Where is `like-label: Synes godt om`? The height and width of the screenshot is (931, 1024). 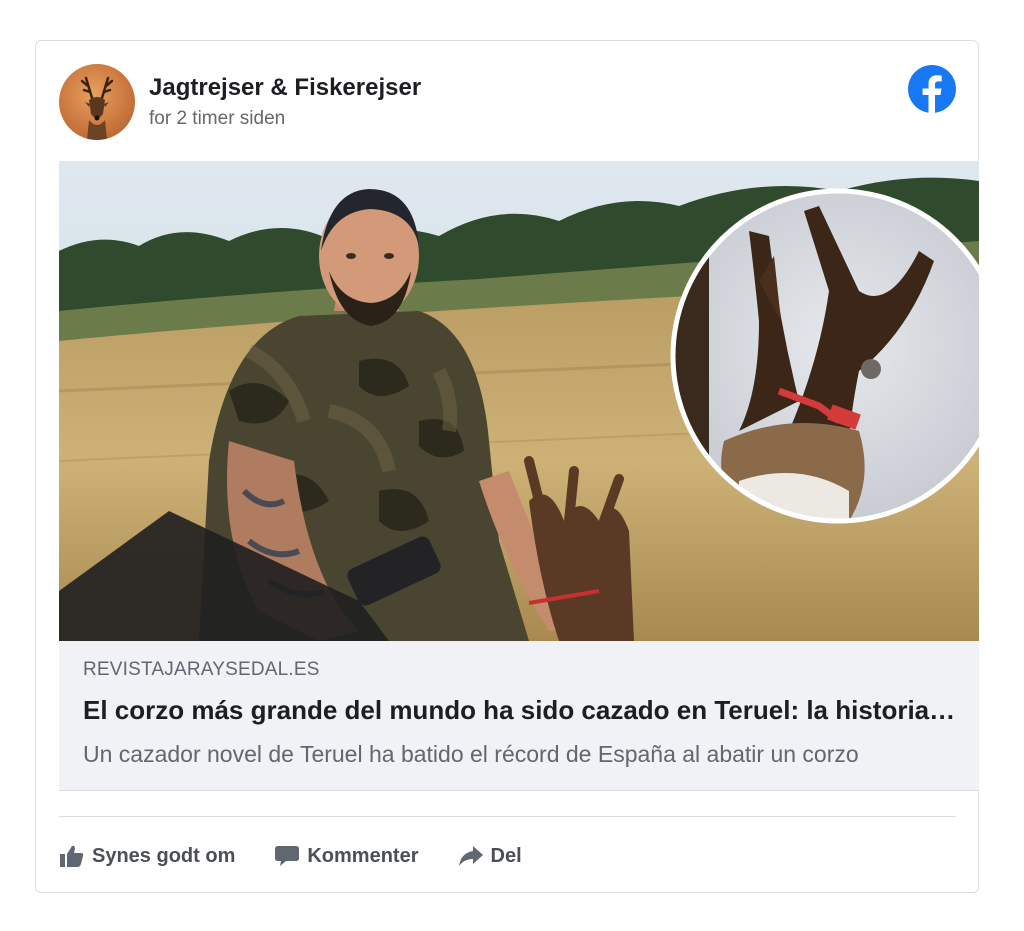 like-label: Synes godt om is located at coordinates (164, 855).